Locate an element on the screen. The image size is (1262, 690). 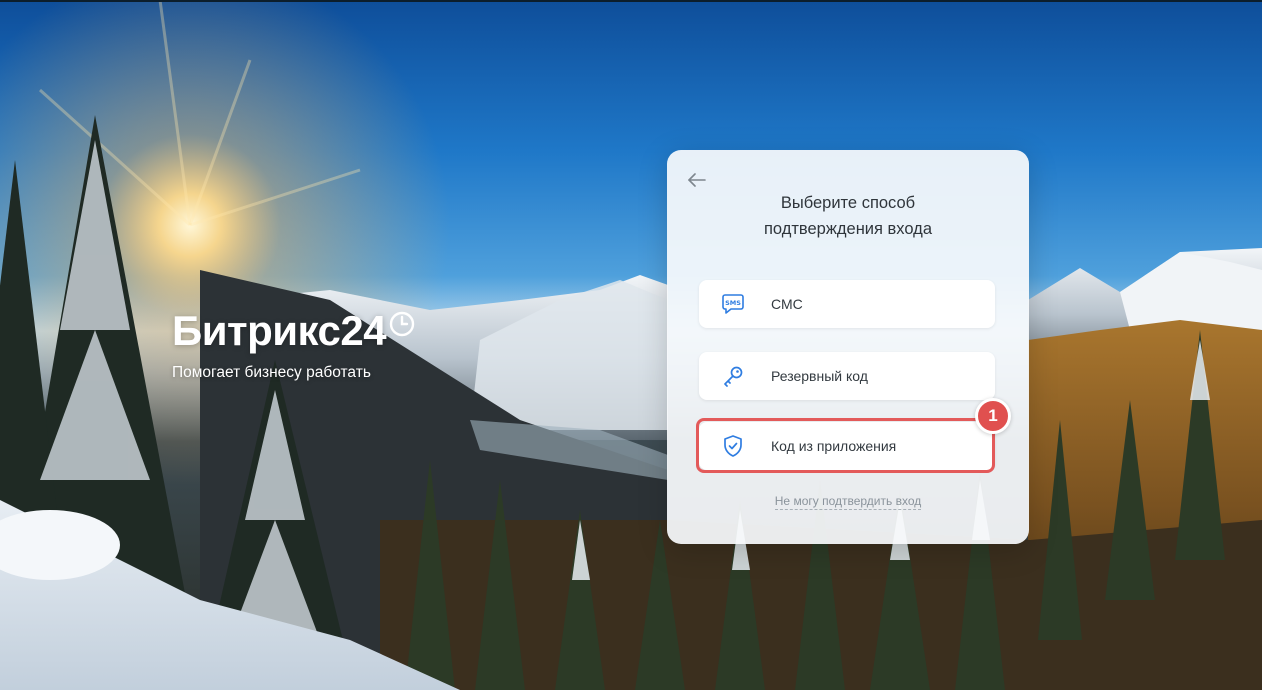
brand-tagline: Помогает бизнесу работать is located at coordinates (271, 372).